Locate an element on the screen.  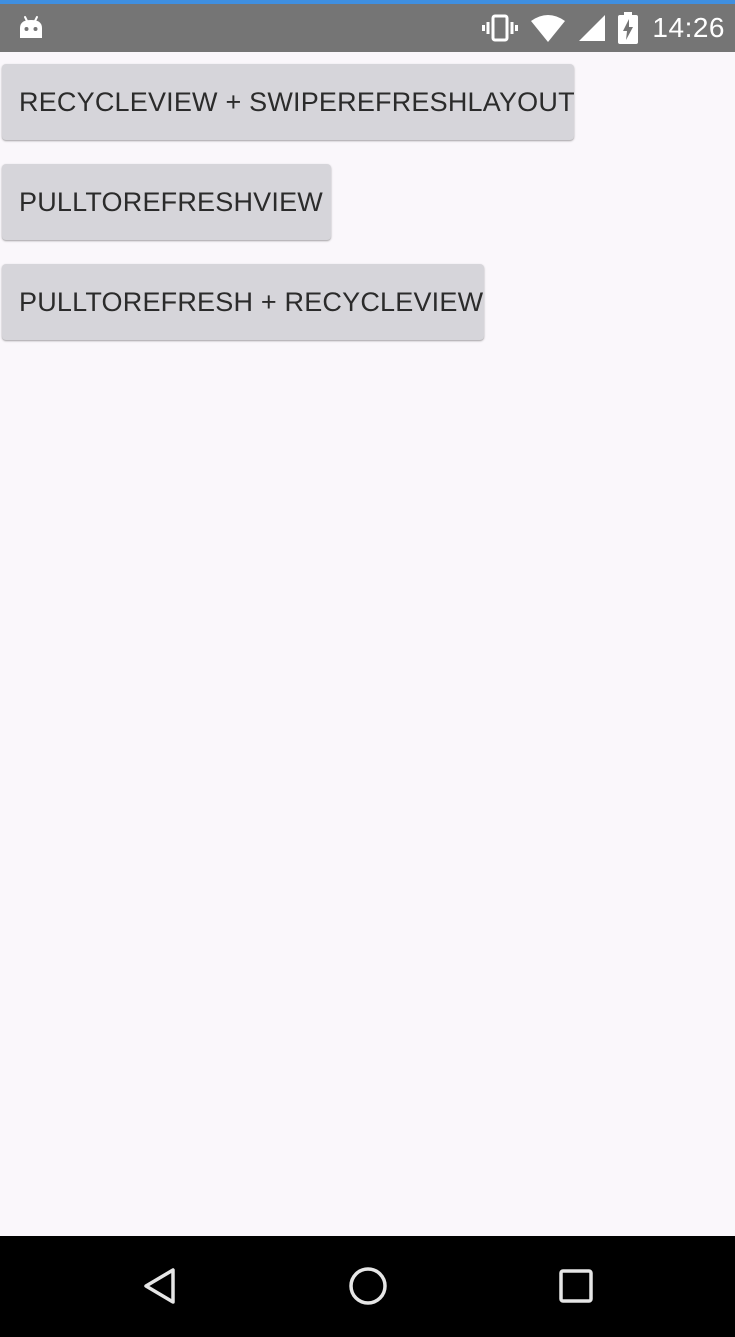
back-icon is located at coordinates (160, 1288).